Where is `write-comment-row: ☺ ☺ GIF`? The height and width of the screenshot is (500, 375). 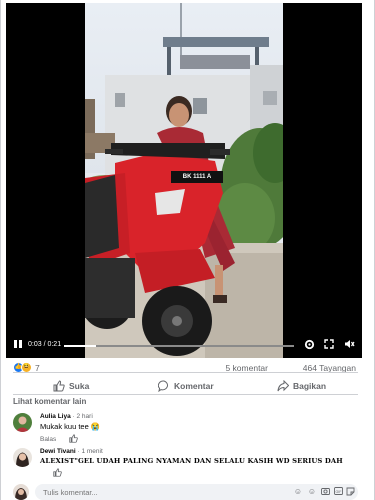
write-comment-row: ☺ ☺ GIF is located at coordinates (185, 492).